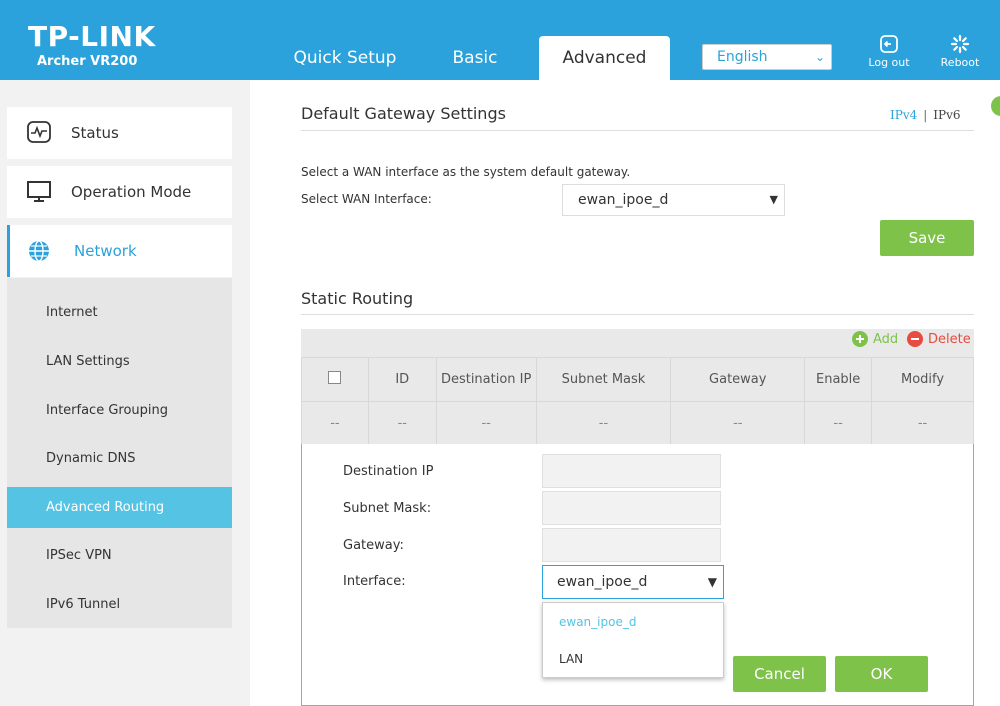 This screenshot has height=706, width=1000. I want to click on monitor-icon, so click(39, 191).